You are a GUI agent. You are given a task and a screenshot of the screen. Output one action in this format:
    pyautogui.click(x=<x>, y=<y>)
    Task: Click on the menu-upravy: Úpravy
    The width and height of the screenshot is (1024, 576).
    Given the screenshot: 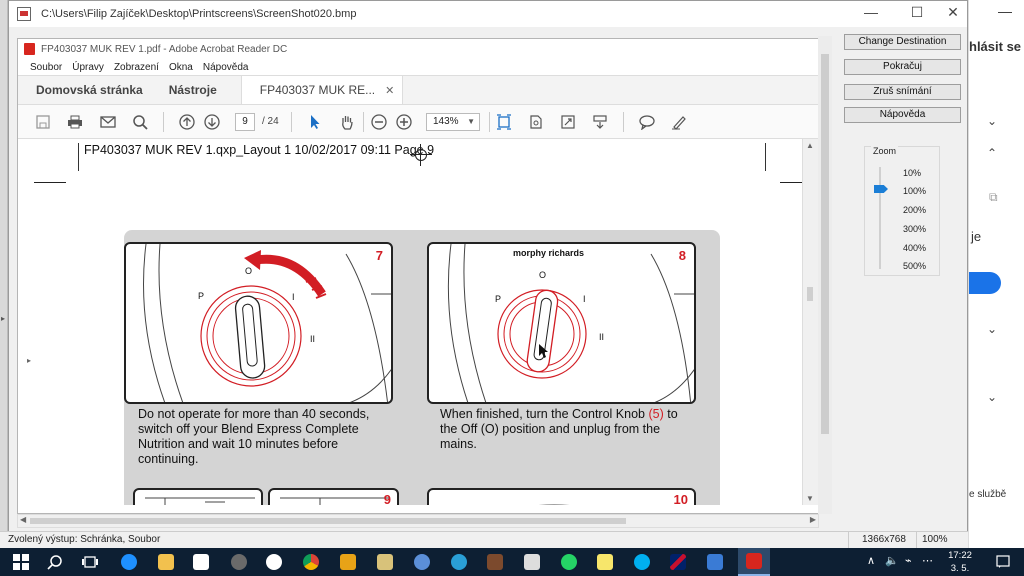 What is the action you would take?
    pyautogui.click(x=88, y=67)
    